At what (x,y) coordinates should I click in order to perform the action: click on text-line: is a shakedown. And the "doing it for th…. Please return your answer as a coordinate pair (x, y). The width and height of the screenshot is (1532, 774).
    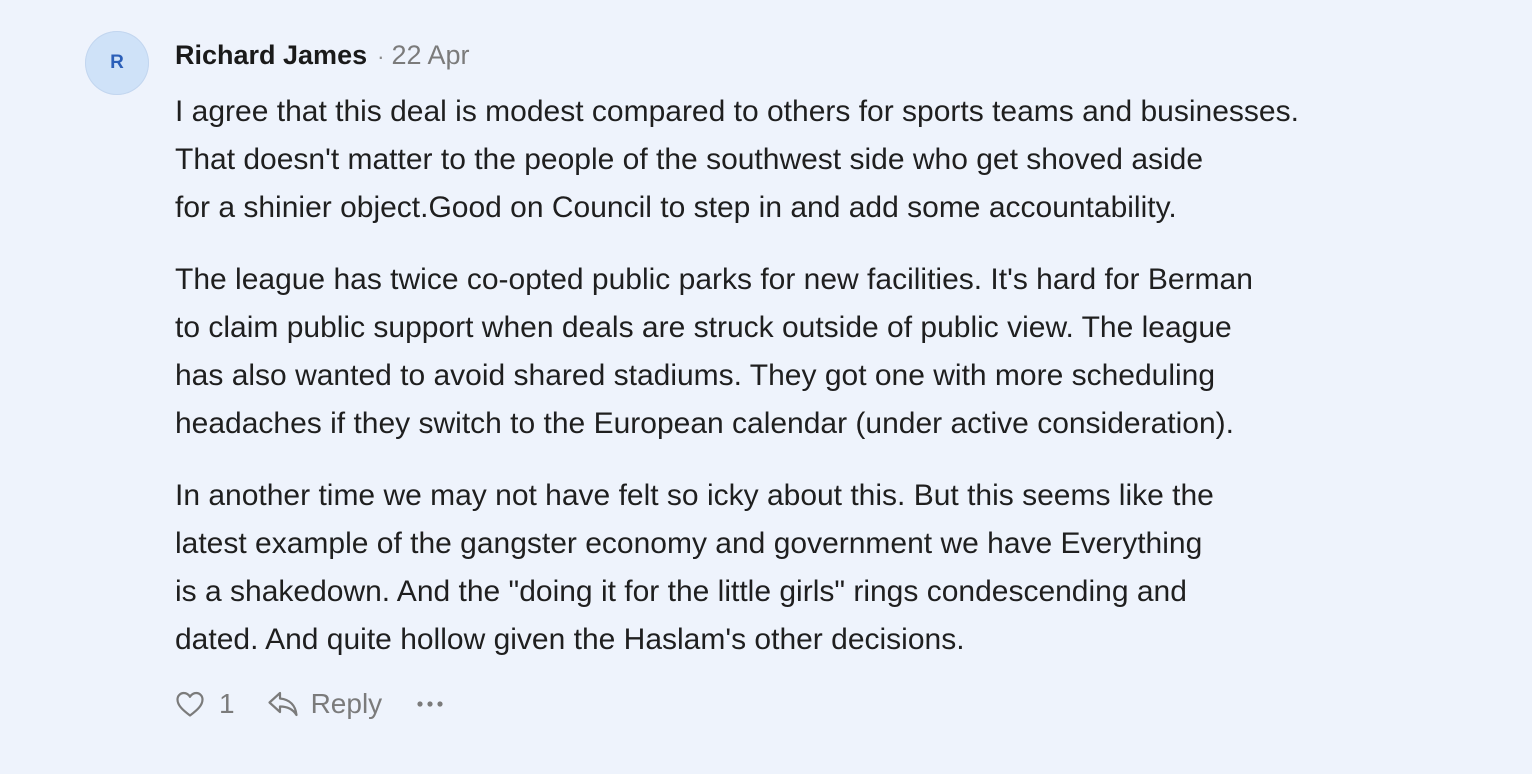
    Looking at the image, I should click on (681, 591).